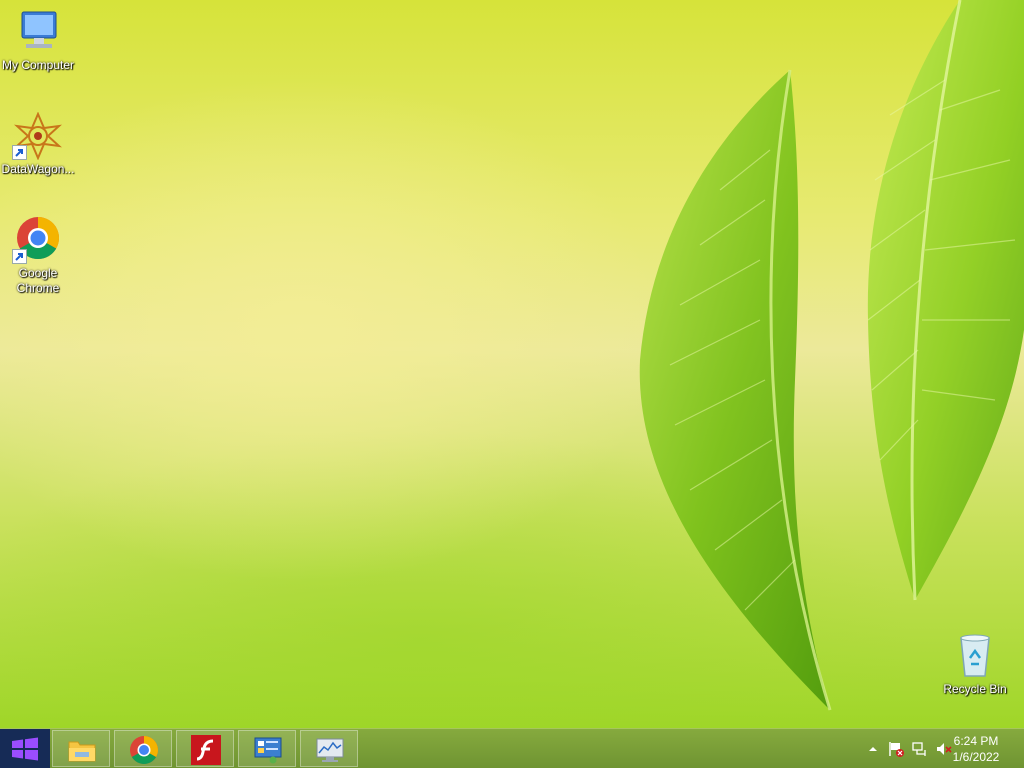 This screenshot has height=773, width=1024. Describe the element at coordinates (976, 741) in the screenshot. I see `clock-time: 6:24 PM` at that location.